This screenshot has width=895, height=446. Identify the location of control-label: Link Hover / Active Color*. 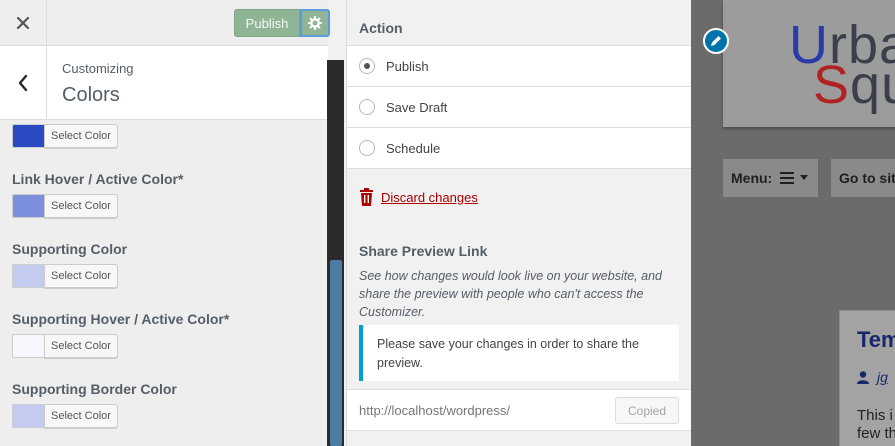
(98, 179).